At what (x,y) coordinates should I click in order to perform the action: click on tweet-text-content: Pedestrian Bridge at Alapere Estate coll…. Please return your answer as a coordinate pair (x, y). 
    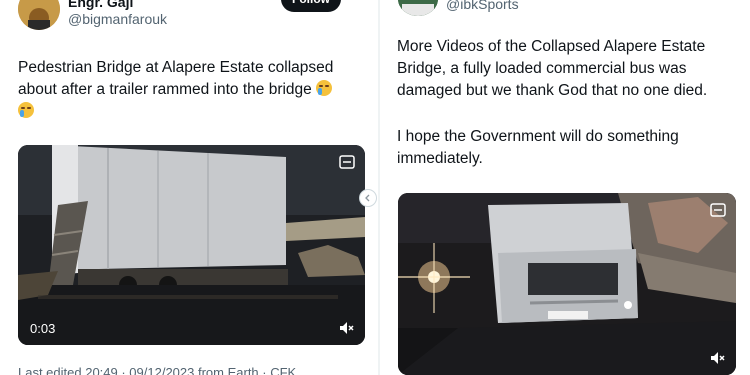
    Looking at the image, I should click on (176, 78).